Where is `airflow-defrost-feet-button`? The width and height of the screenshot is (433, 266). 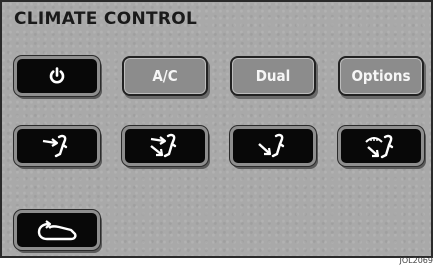
airflow-defrost-feet-button is located at coordinates (381, 146).